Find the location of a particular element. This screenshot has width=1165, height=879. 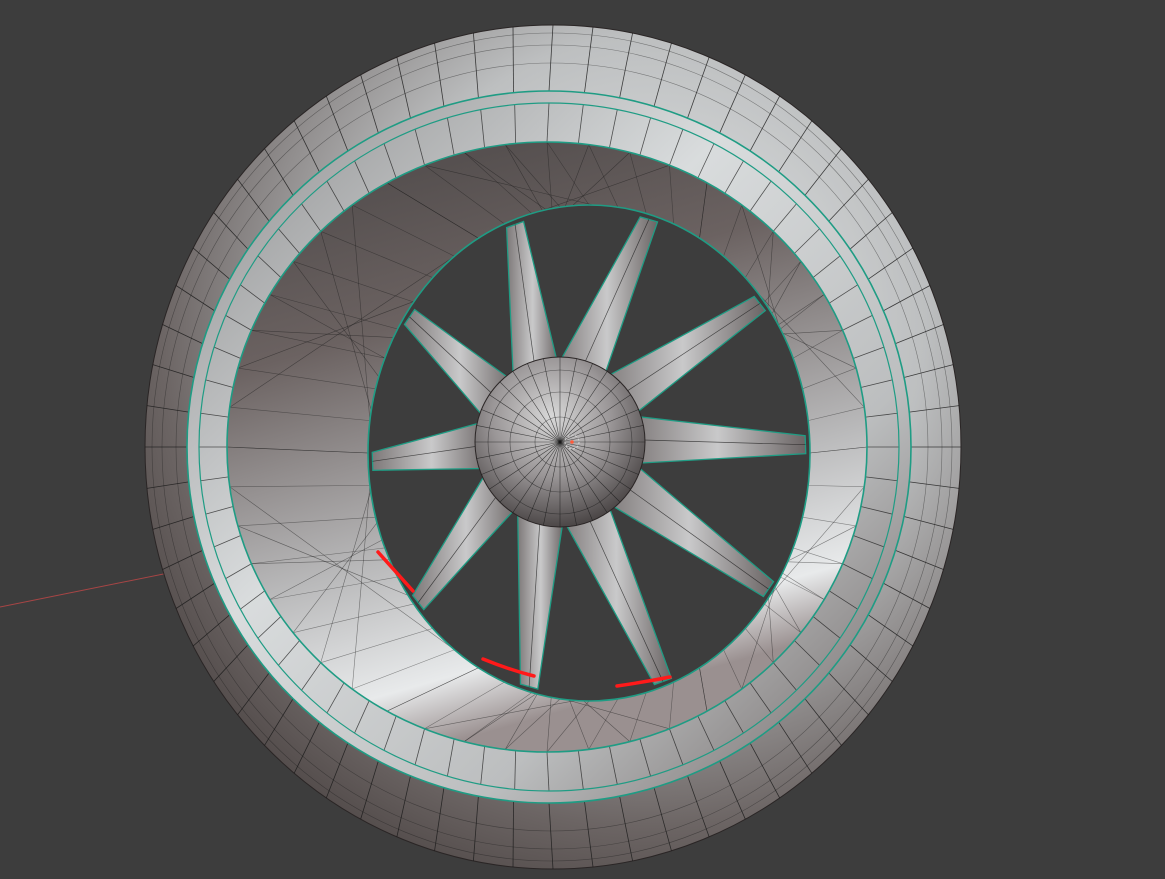

hub-wireframe is located at coordinates (560, 442).